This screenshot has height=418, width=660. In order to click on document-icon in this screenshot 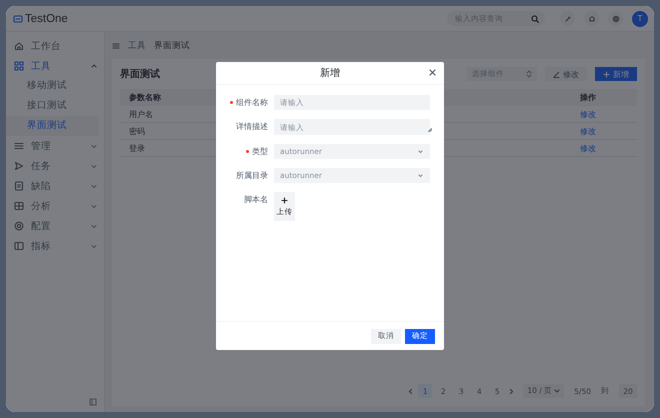, I will do `click(19, 186)`.